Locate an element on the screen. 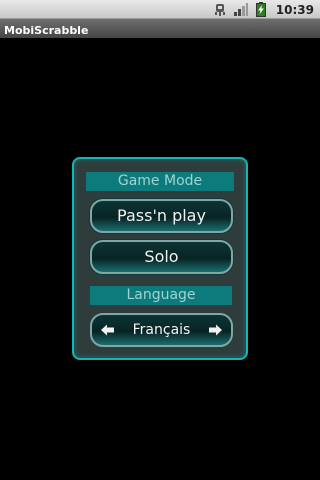  solo-button: Solo is located at coordinates (161, 257).